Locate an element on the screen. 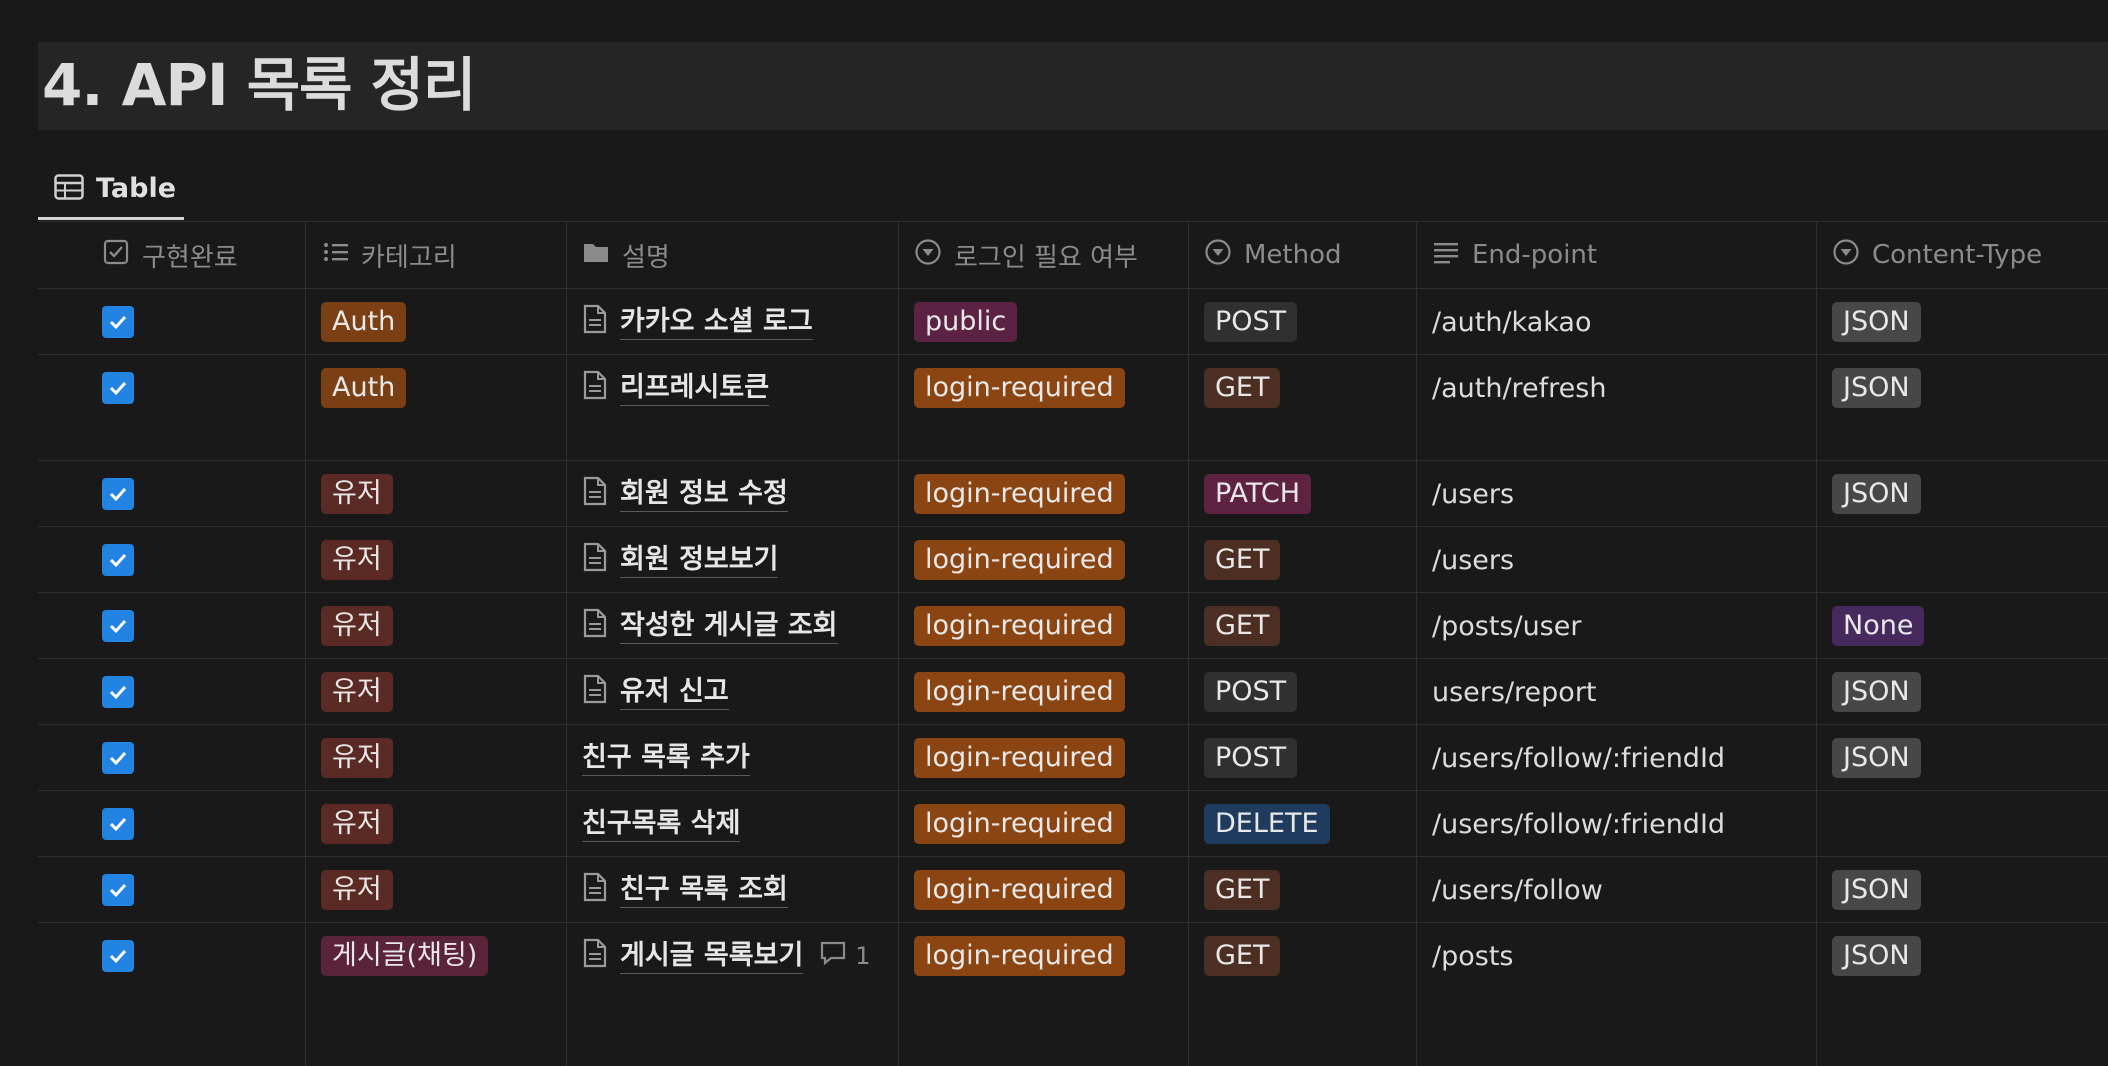 The width and height of the screenshot is (2108, 1066). description-link: 친구 목록 추가 is located at coordinates (666, 758).